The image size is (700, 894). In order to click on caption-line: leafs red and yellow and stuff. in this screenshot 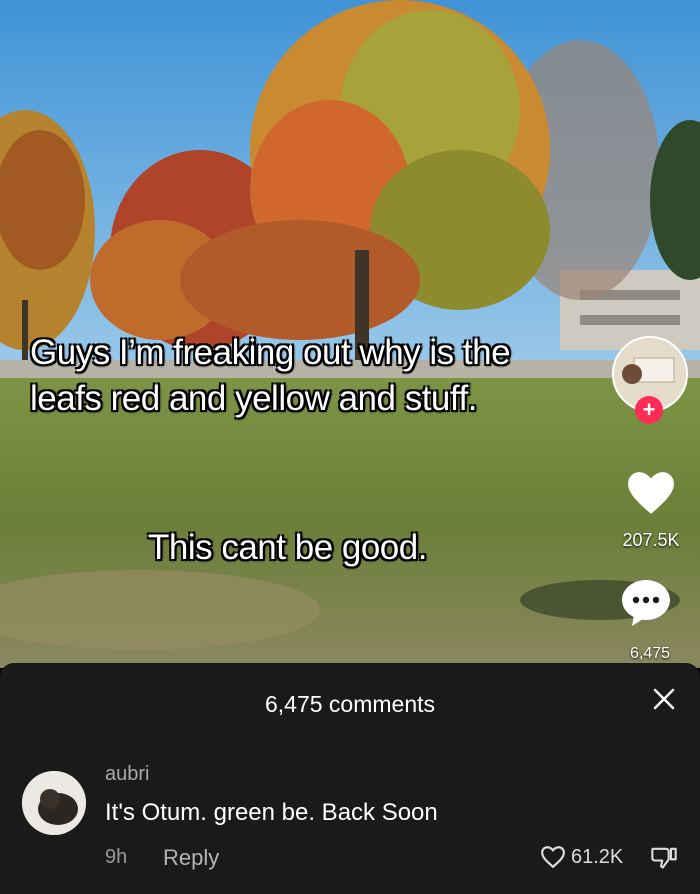, I will do `click(253, 398)`.